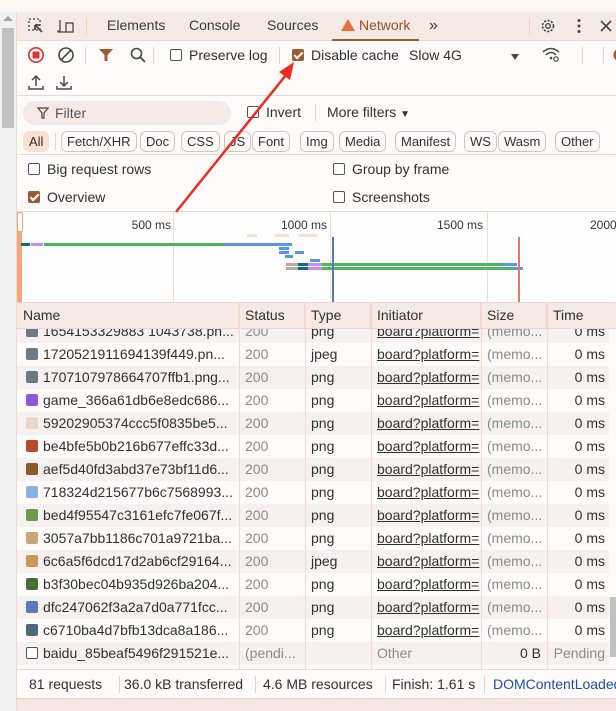 Image resolution: width=616 pixels, height=711 pixels. What do you see at coordinates (435, 55) in the screenshot?
I see `throttling-select: Slow 4G` at bounding box center [435, 55].